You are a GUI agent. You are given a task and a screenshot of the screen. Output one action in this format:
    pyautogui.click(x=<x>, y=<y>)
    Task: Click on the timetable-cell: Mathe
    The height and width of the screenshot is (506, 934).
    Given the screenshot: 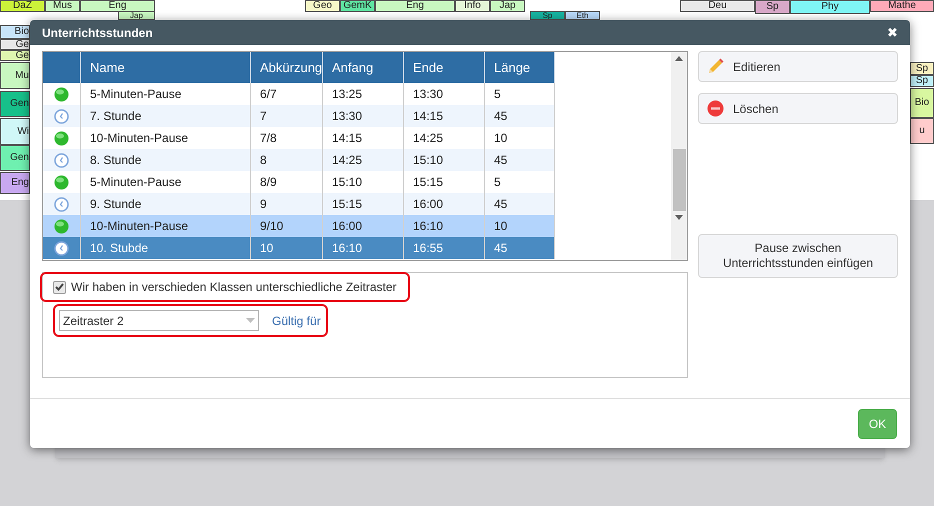 What is the action you would take?
    pyautogui.click(x=902, y=6)
    